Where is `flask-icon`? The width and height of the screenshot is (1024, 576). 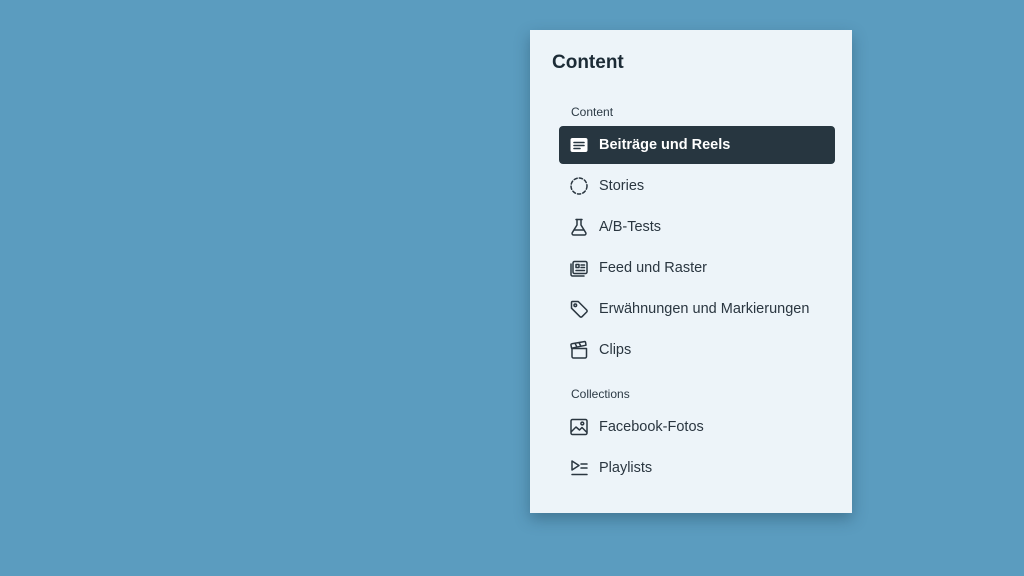
flask-icon is located at coordinates (579, 227).